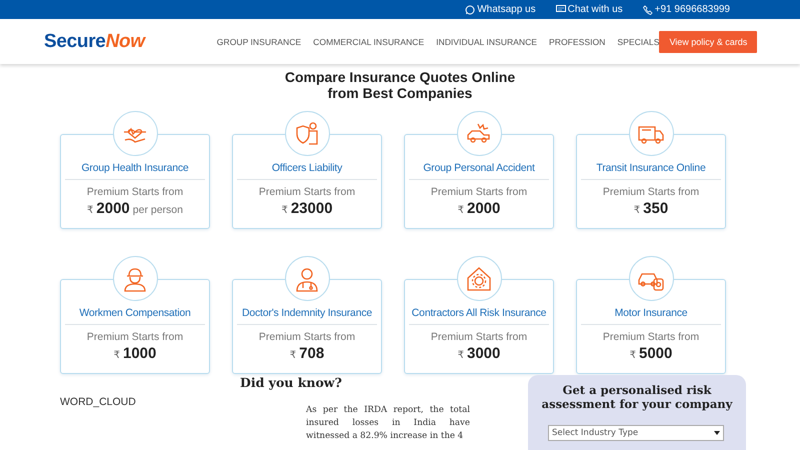 Image resolution: width=800 pixels, height=450 pixels. I want to click on product-title: Officers Liability, so click(307, 171).